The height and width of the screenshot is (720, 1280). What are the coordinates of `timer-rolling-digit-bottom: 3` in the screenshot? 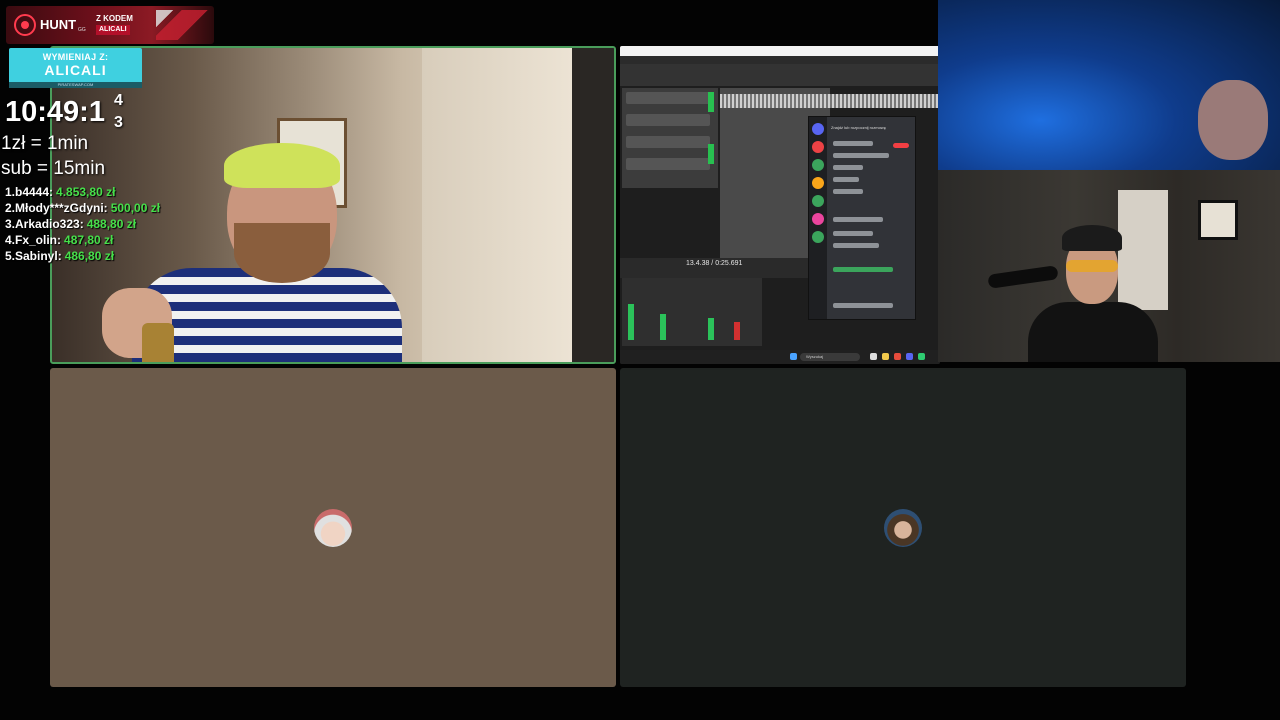 It's located at (118, 122).